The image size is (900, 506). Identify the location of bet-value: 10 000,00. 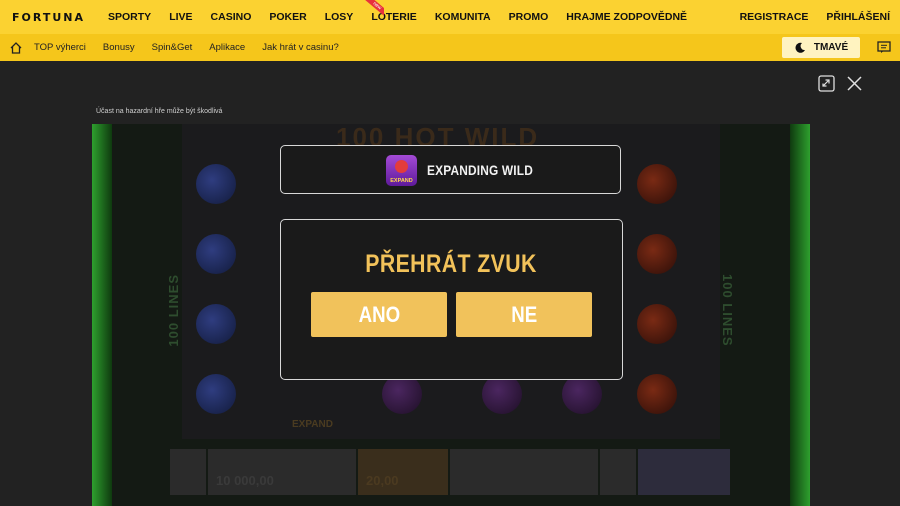
(245, 480).